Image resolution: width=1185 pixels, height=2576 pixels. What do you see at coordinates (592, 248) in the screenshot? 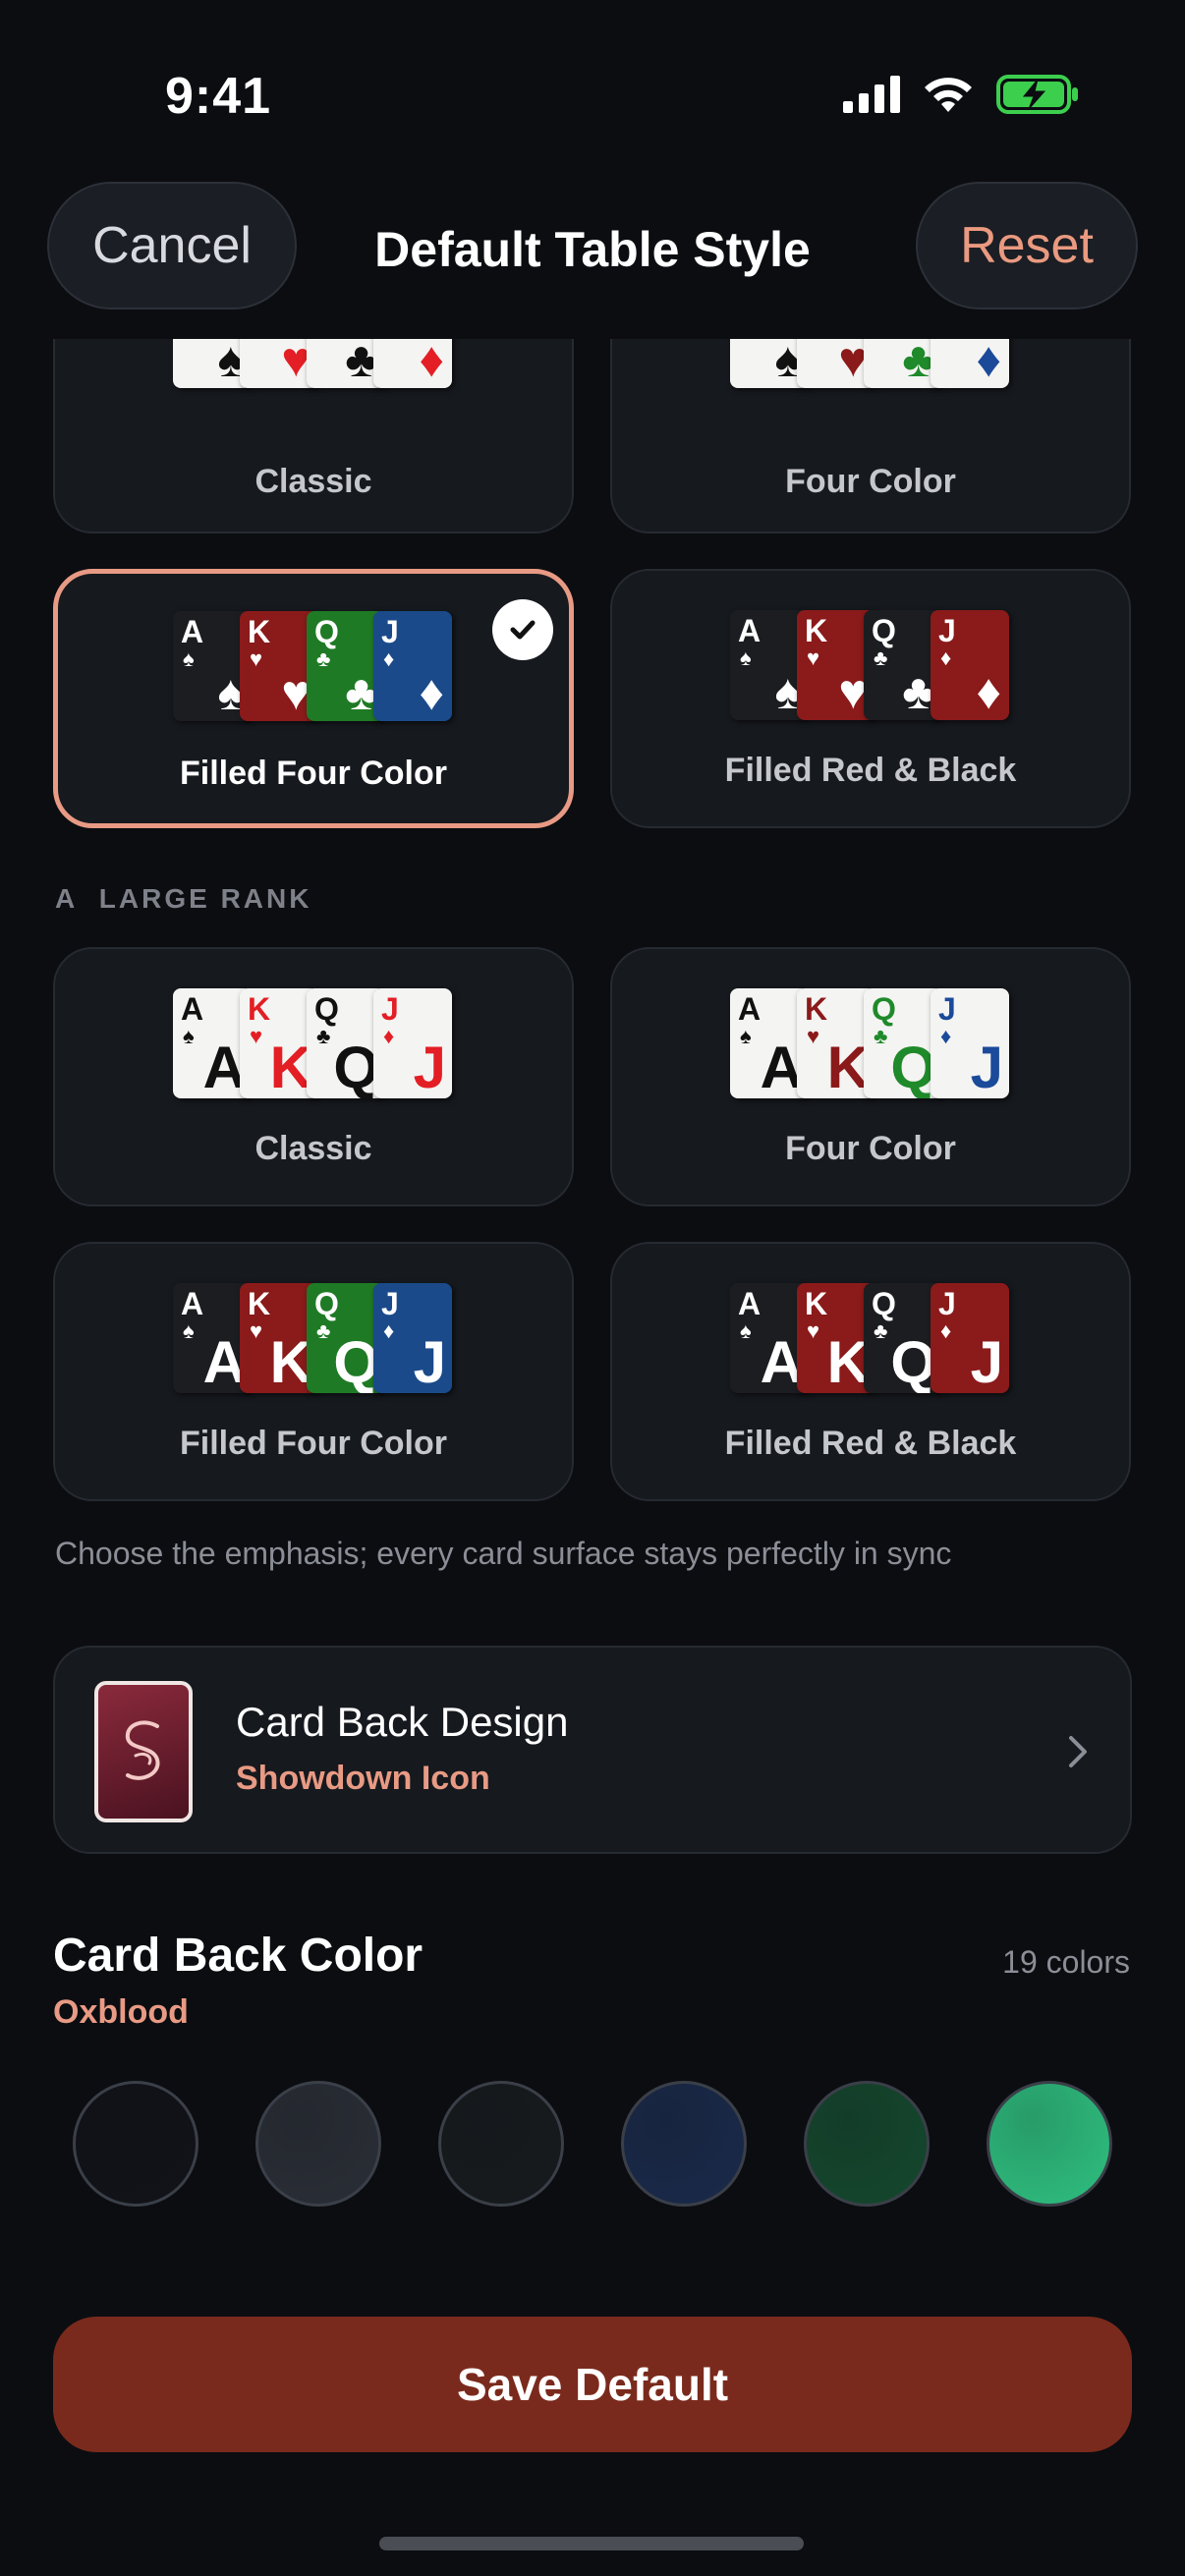
I see `navigation-bar: Cancel Default Table Style Reset` at bounding box center [592, 248].